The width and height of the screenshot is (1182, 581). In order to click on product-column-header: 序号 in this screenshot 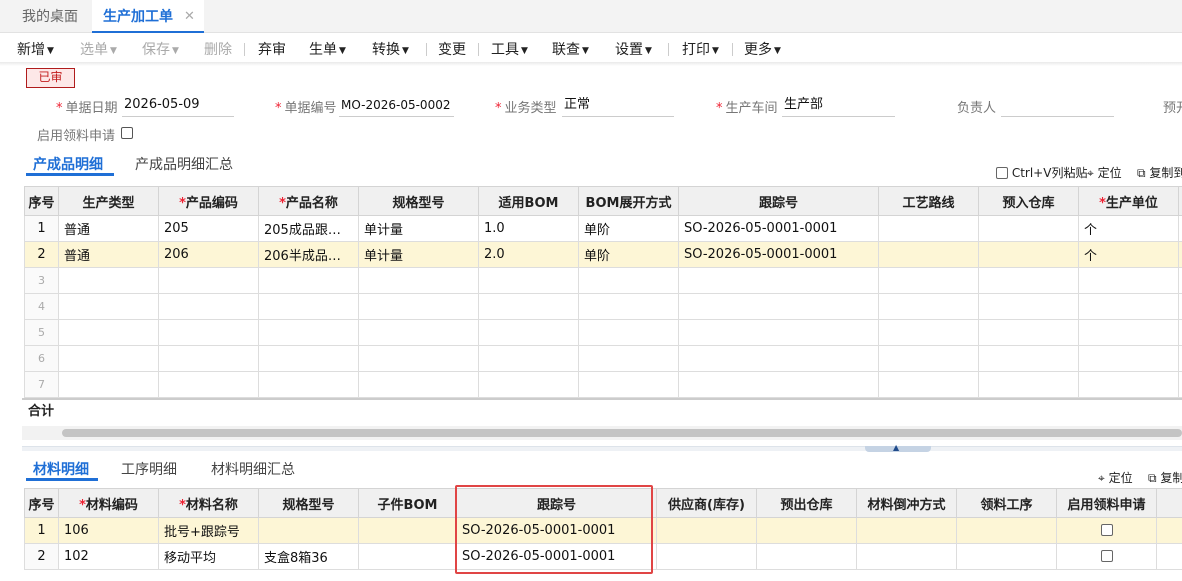, I will do `click(41, 201)`.